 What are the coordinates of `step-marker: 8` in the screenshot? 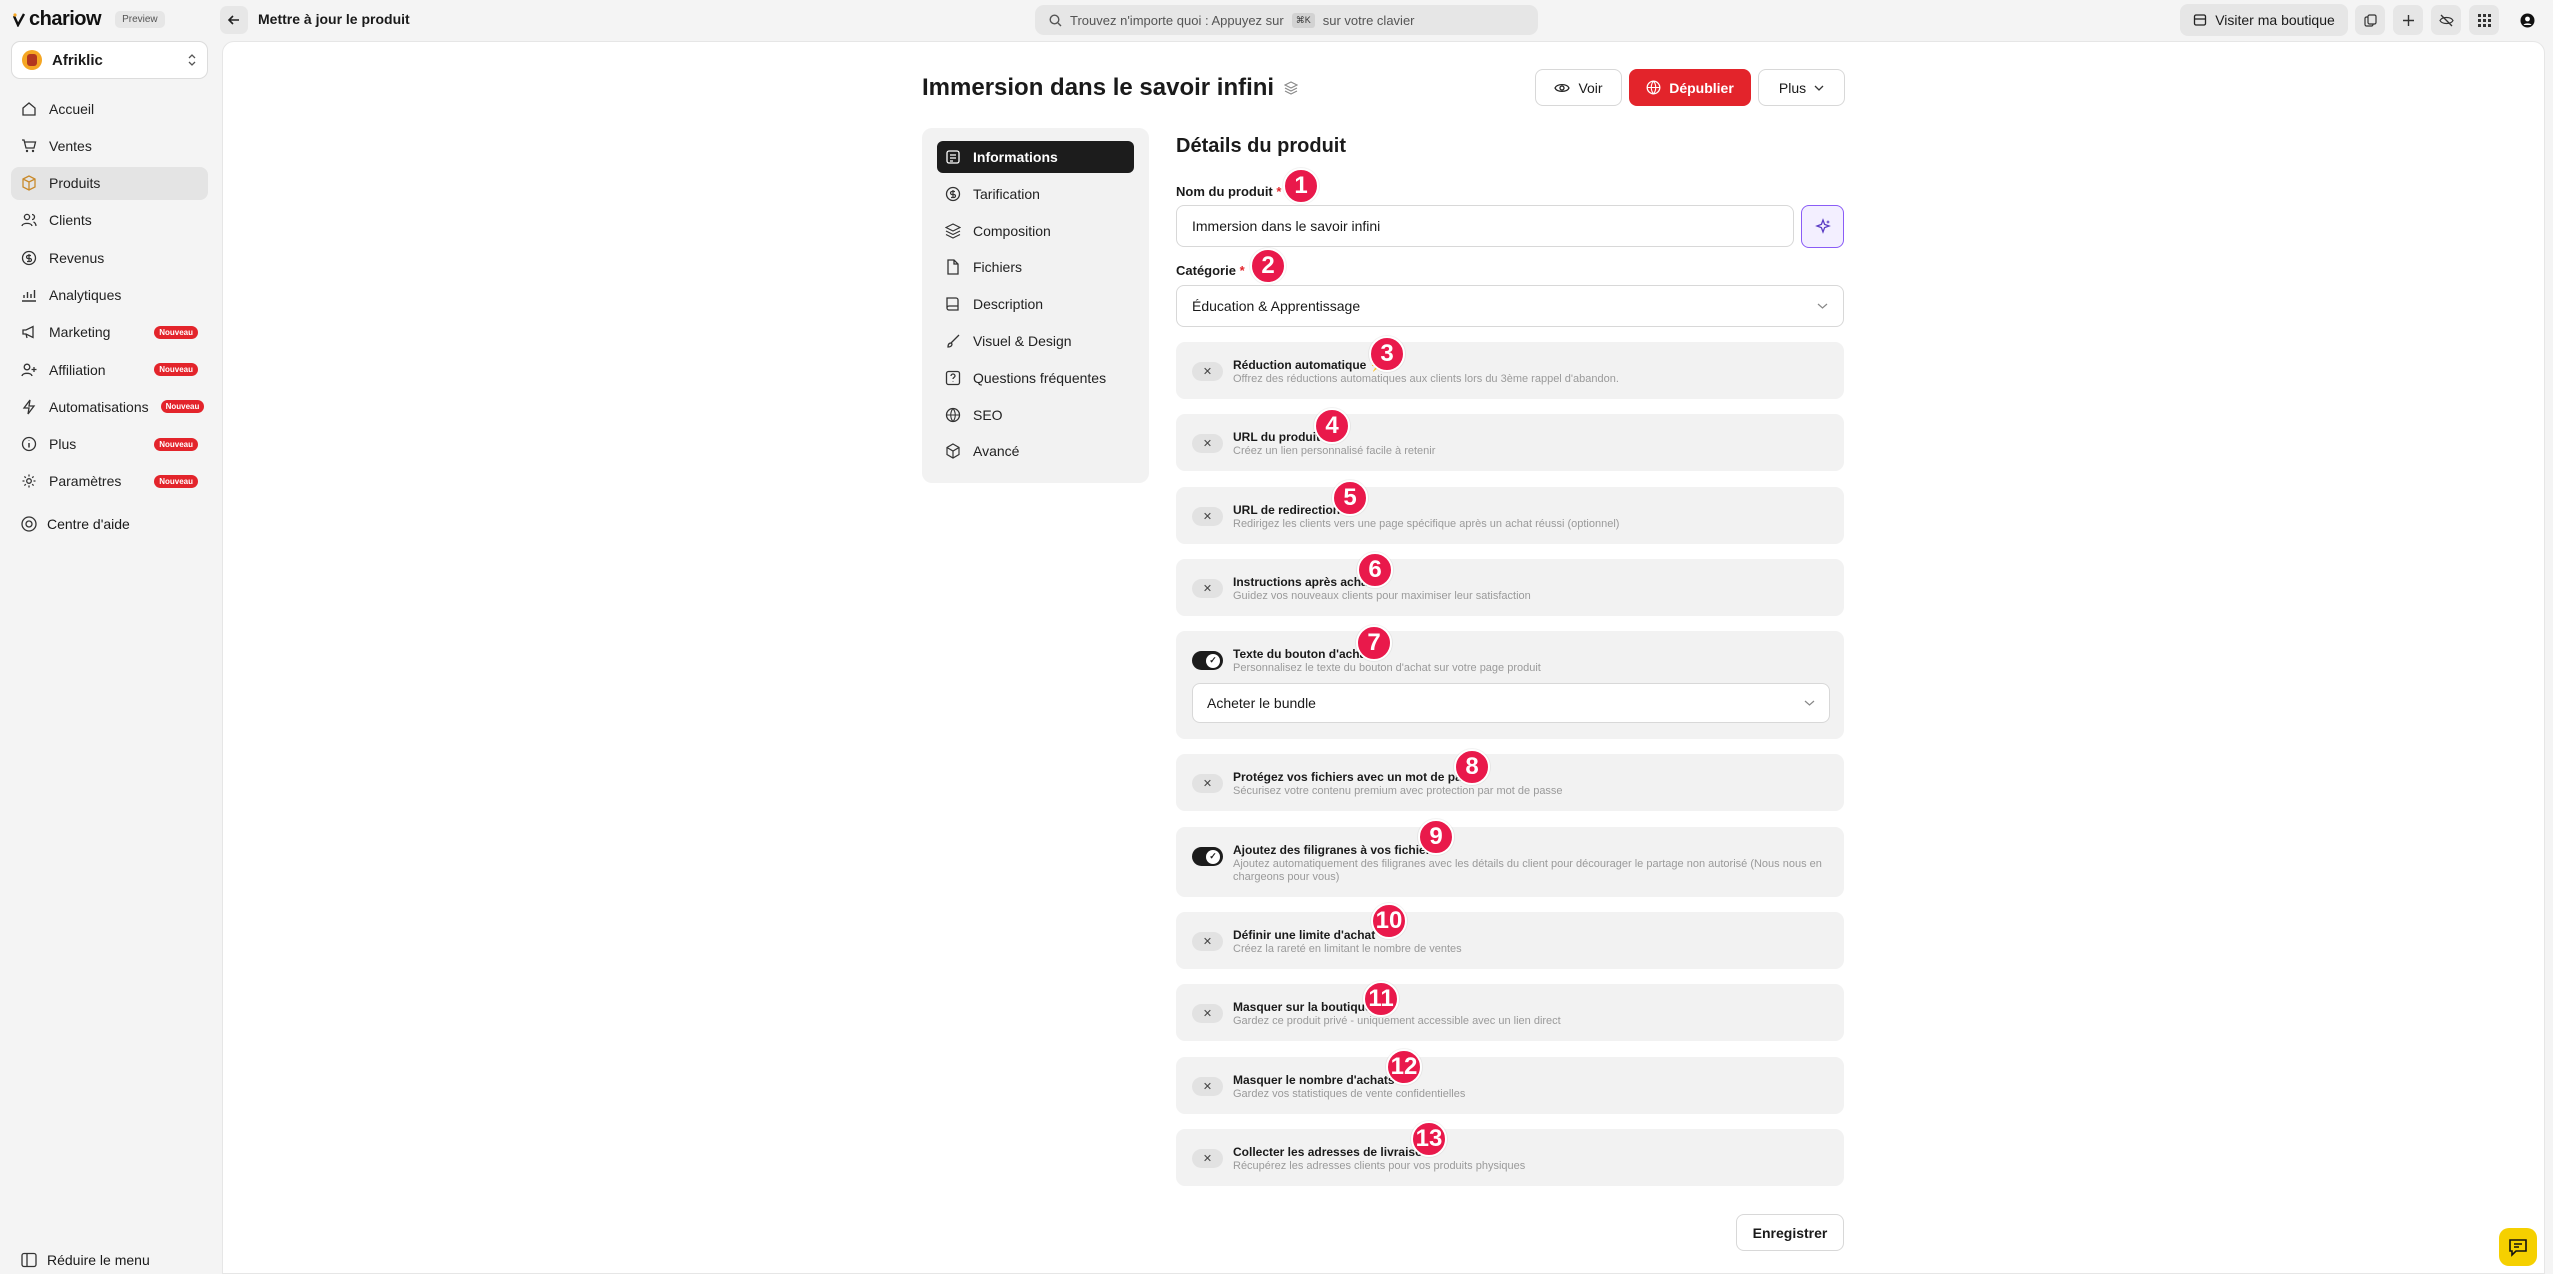 It's located at (1472, 767).